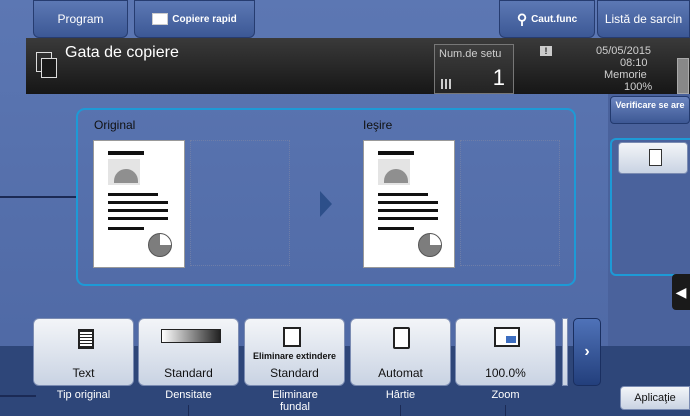 This screenshot has width=690, height=416. I want to click on keypad-icon, so click(446, 84).